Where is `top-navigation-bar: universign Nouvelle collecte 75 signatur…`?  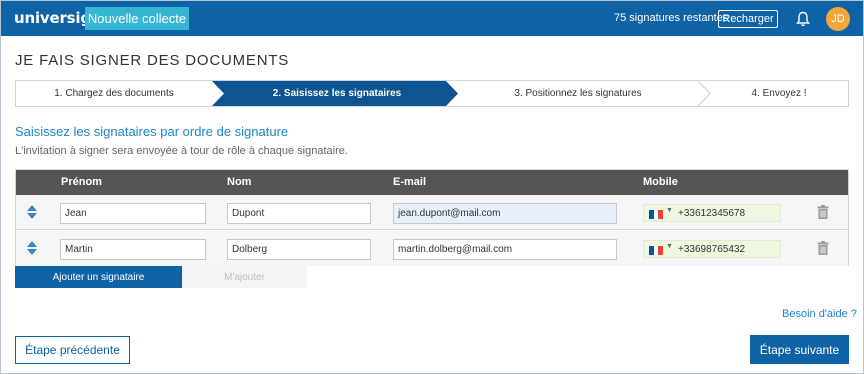 top-navigation-bar: universign Nouvelle collecte 75 signatur… is located at coordinates (432, 18).